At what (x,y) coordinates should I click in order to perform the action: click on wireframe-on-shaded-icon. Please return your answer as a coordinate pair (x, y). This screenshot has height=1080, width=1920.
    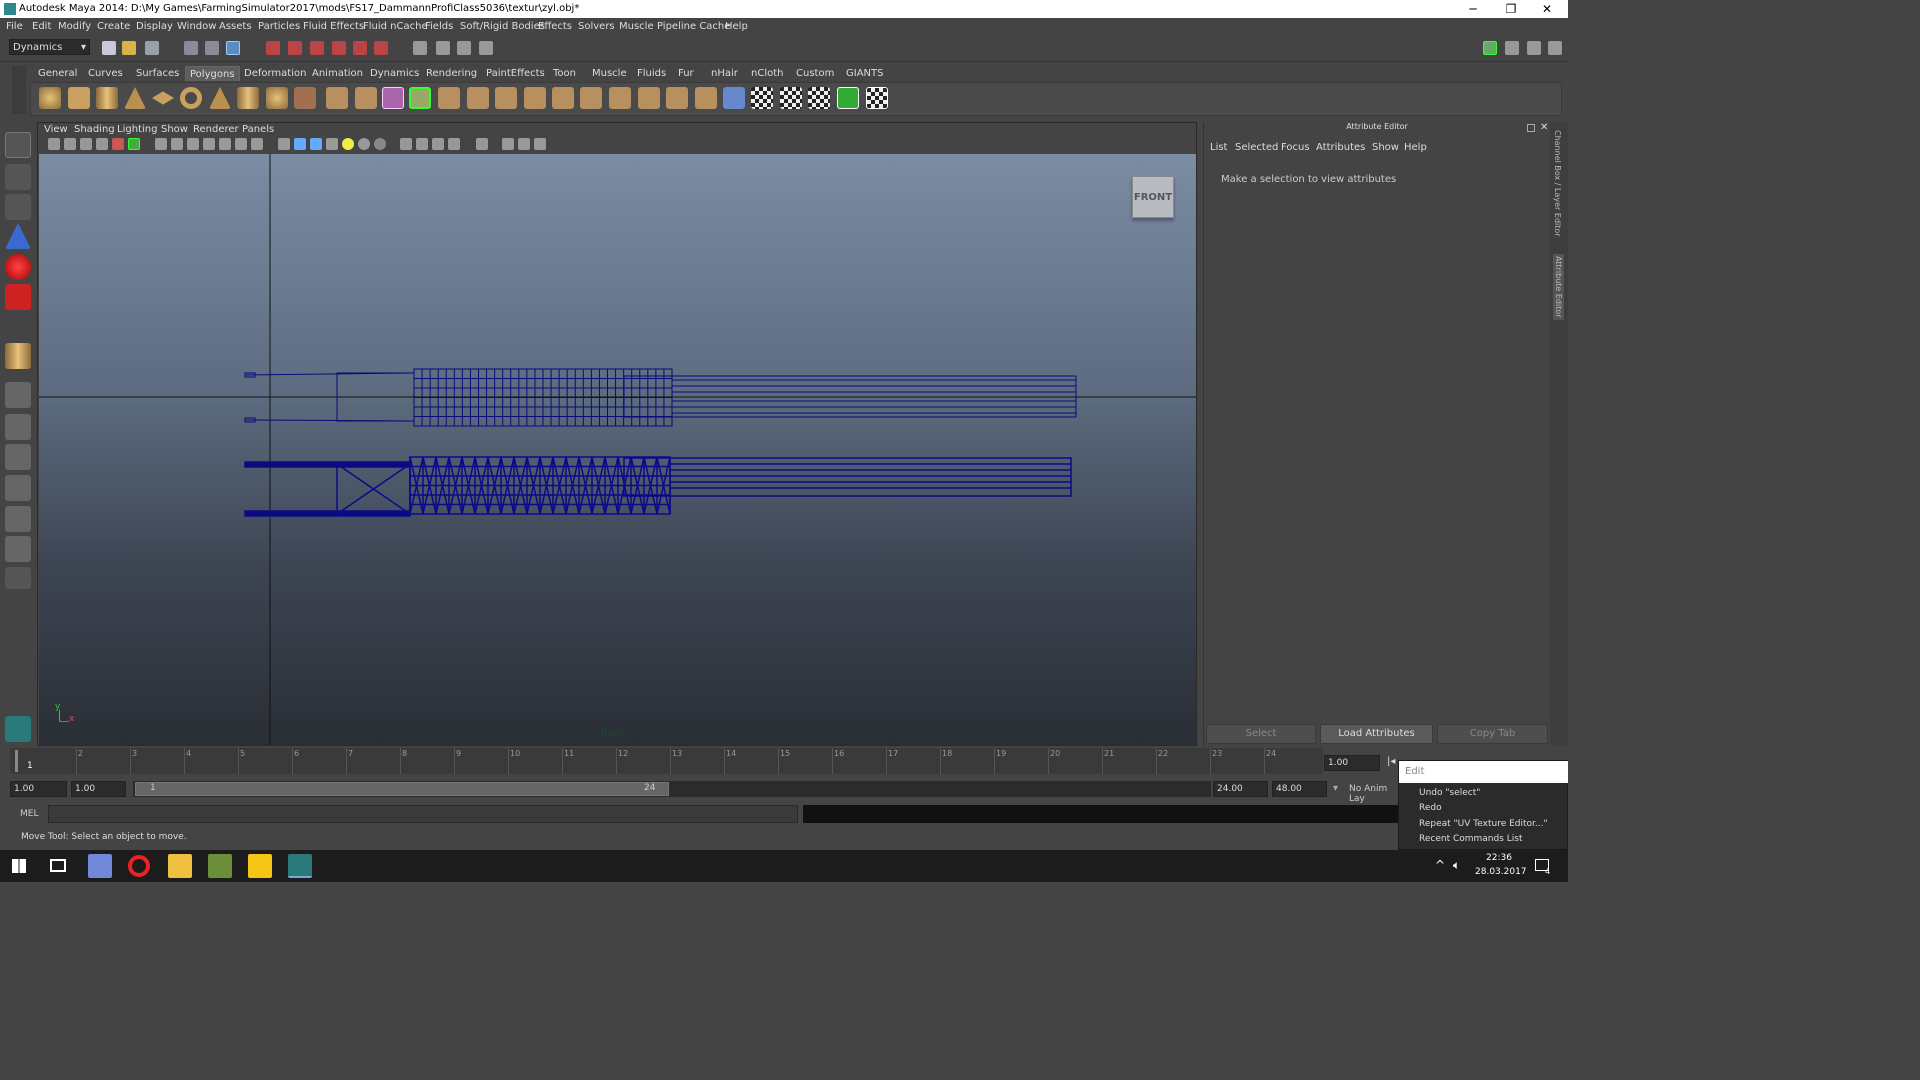
    Looking at the image, I should click on (316, 144).